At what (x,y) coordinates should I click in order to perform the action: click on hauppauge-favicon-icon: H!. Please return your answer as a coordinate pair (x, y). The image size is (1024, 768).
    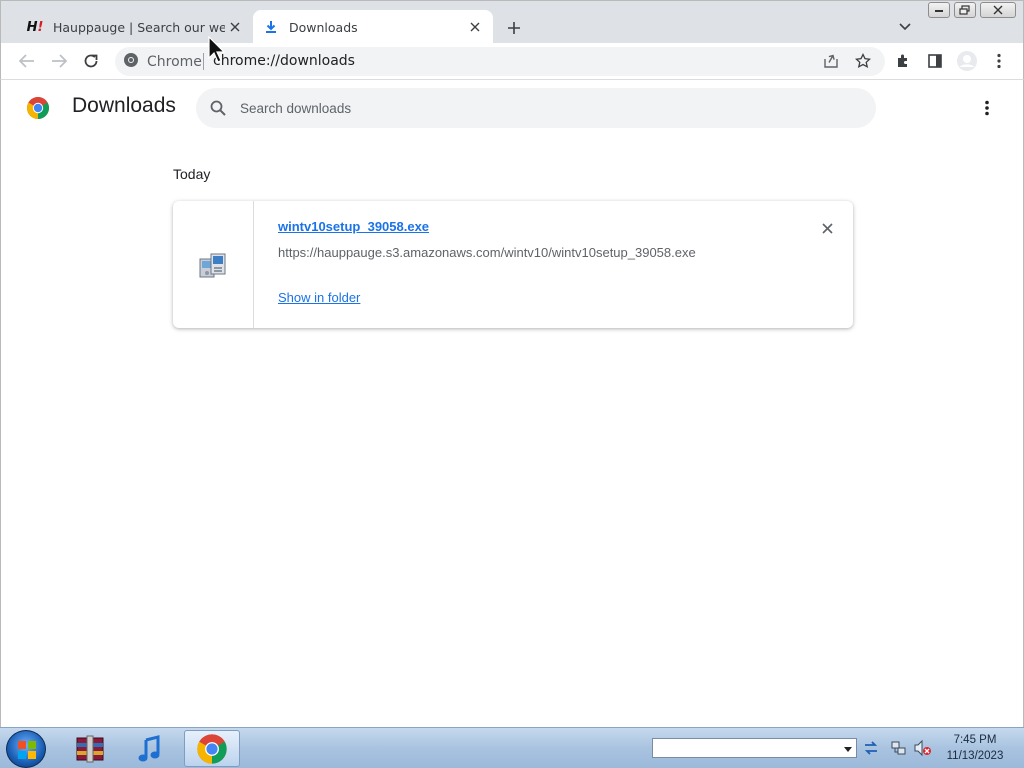
    Looking at the image, I should click on (35, 27).